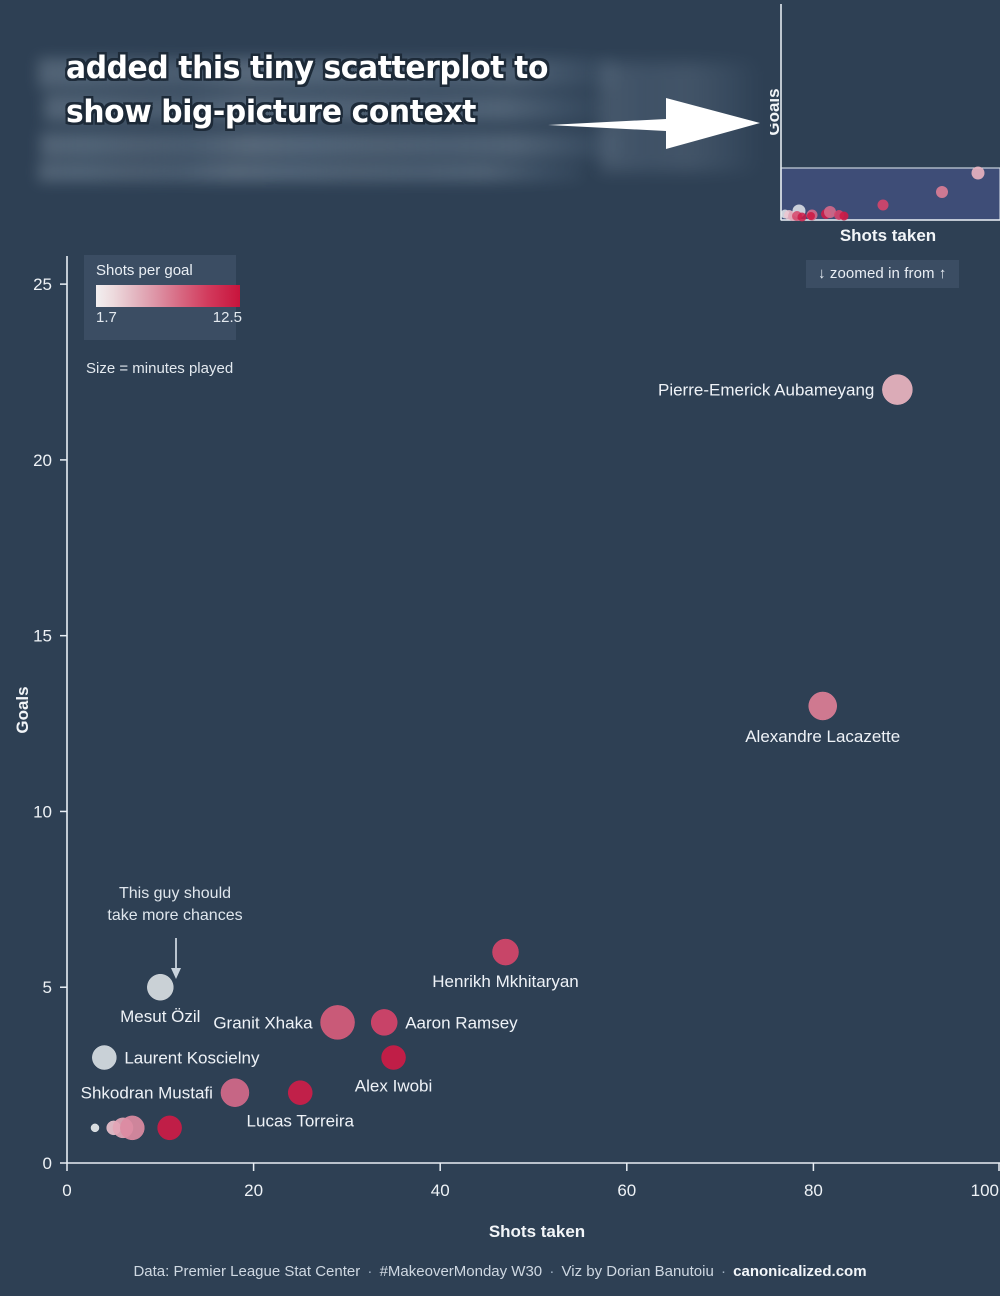 The height and width of the screenshot is (1296, 1000). I want to click on x-axis-ticks: 0 20 40 60 80 100, so click(531, 1181).